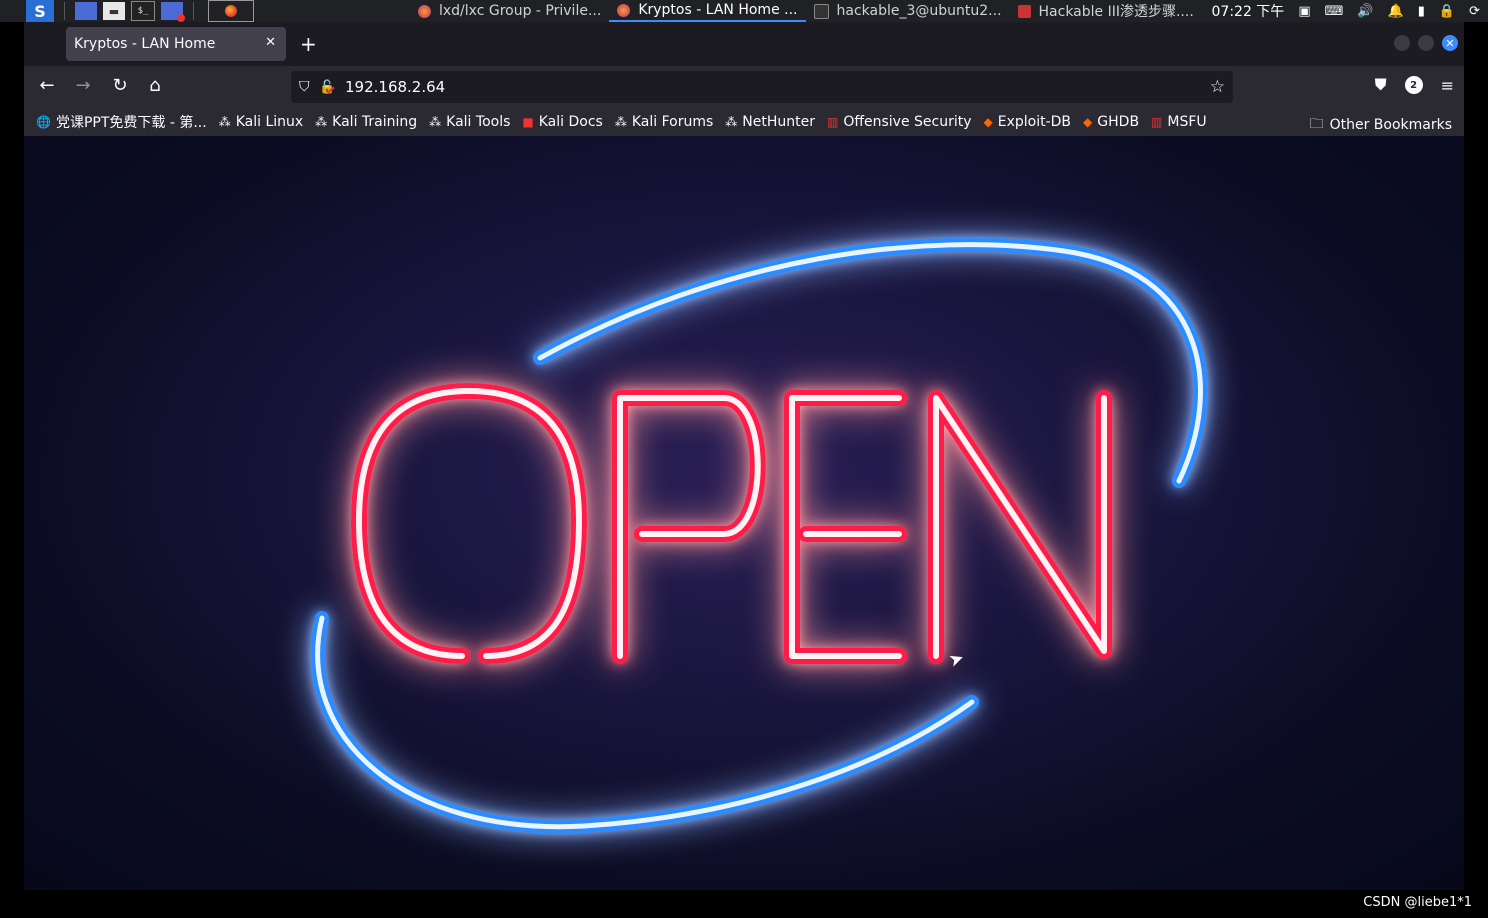 The height and width of the screenshot is (918, 1488). What do you see at coordinates (744, 44) in the screenshot?
I see `tab-strip: Kryptos - LAN Home ✕ + ✕` at bounding box center [744, 44].